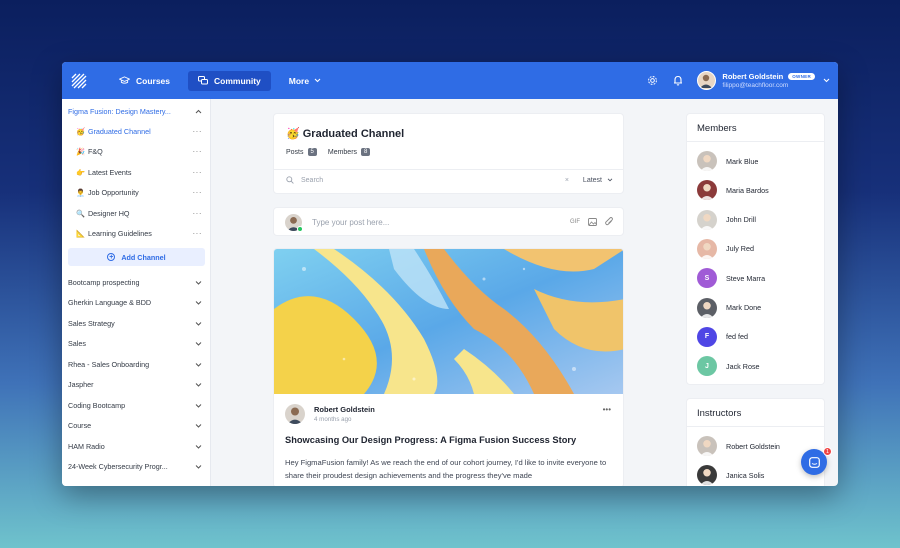  Describe the element at coordinates (124, 80) in the screenshot. I see `graduation-cap-icon` at that location.